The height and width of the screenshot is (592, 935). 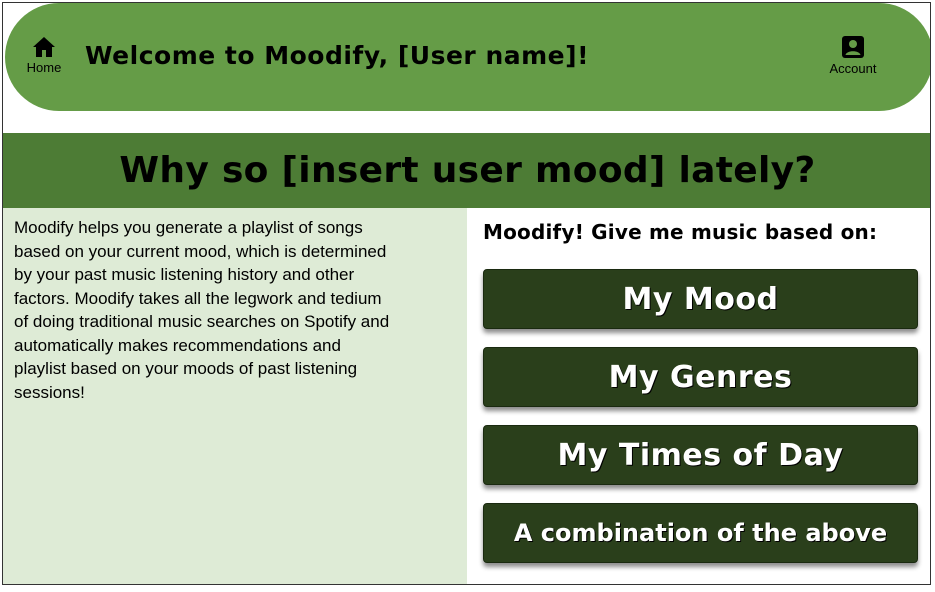 I want to click on my-genres-button: My Genres, so click(x=700, y=377).